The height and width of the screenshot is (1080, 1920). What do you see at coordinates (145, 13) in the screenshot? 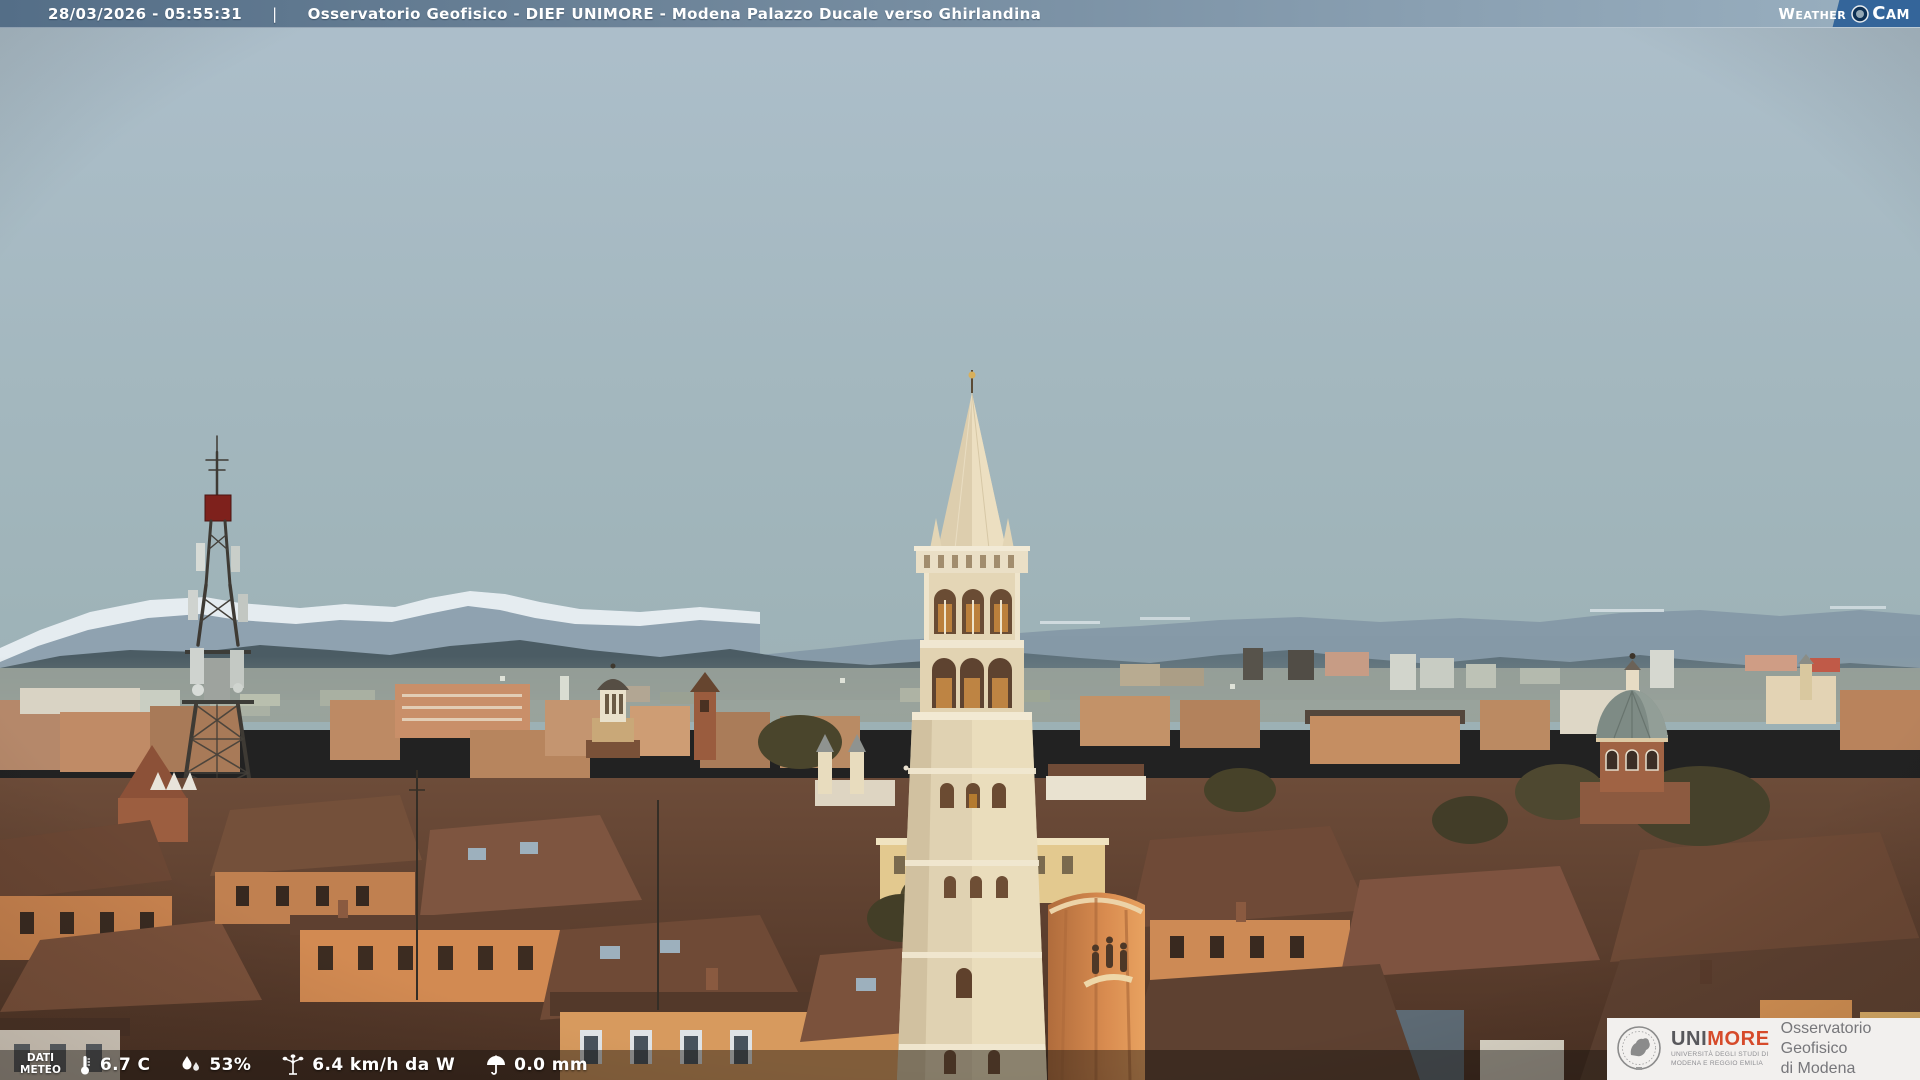
I see `timestamp: 28/03/2026 - 05:55:31` at bounding box center [145, 13].